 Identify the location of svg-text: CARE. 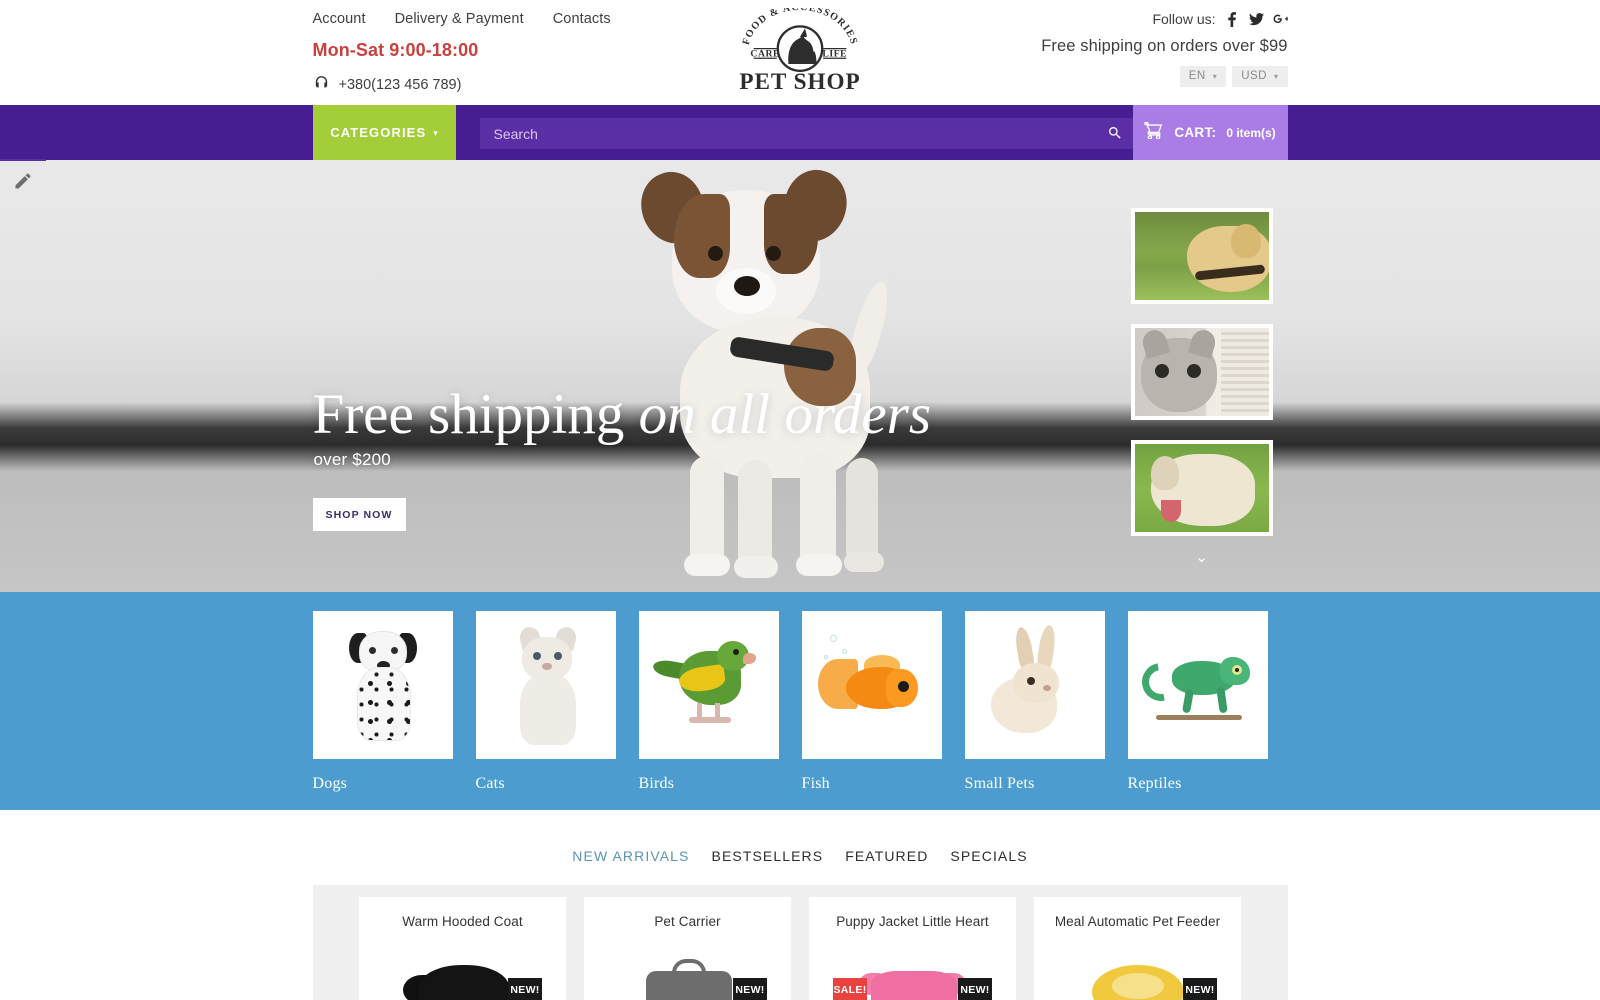
(765, 53).